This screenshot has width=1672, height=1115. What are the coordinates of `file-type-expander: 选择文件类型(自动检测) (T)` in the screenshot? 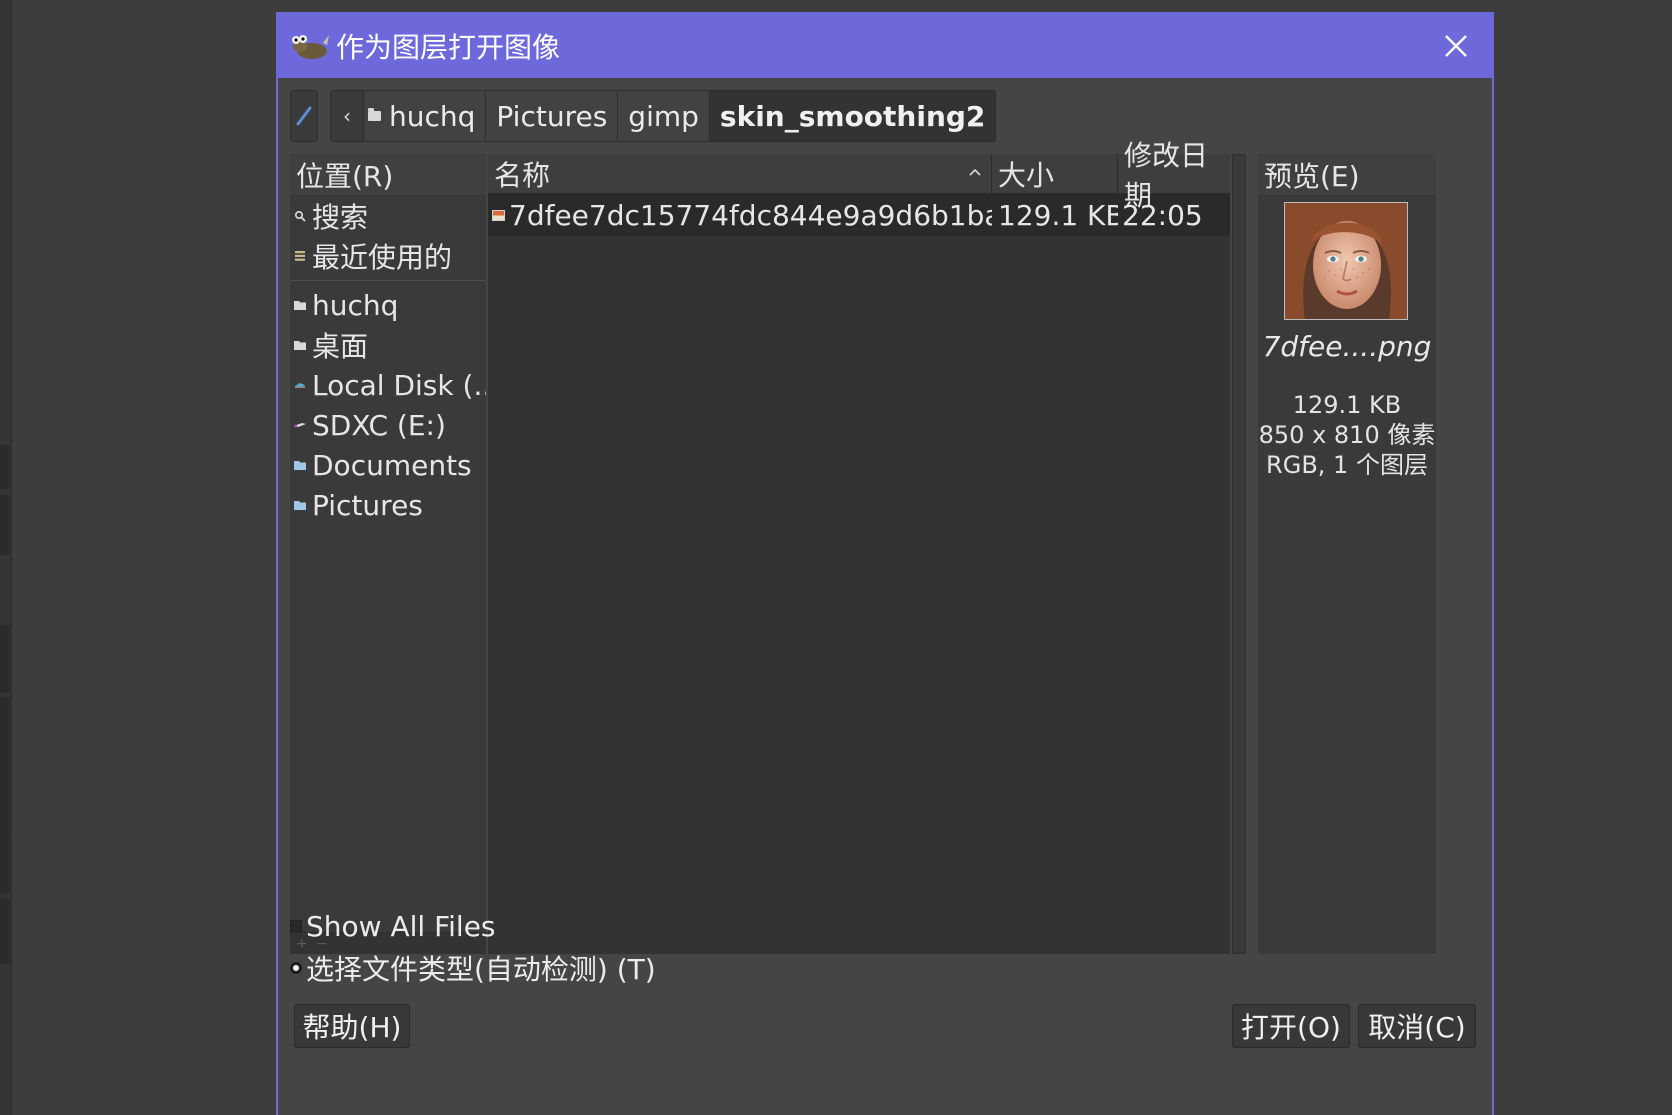 It's located at (473, 968).